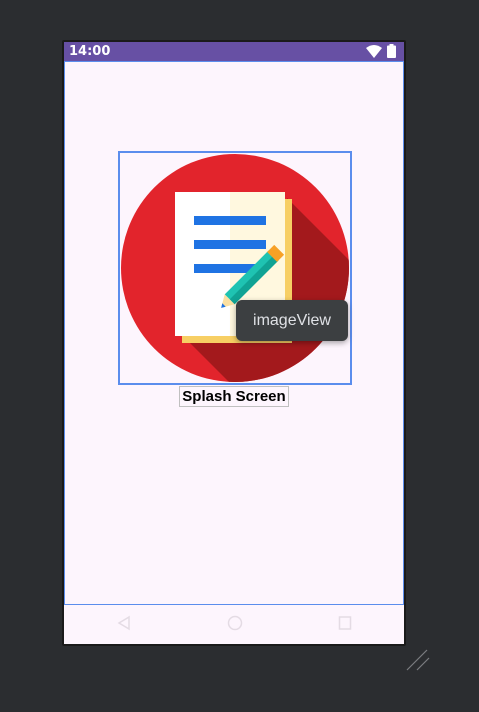  I want to click on status-icons, so click(381, 51).